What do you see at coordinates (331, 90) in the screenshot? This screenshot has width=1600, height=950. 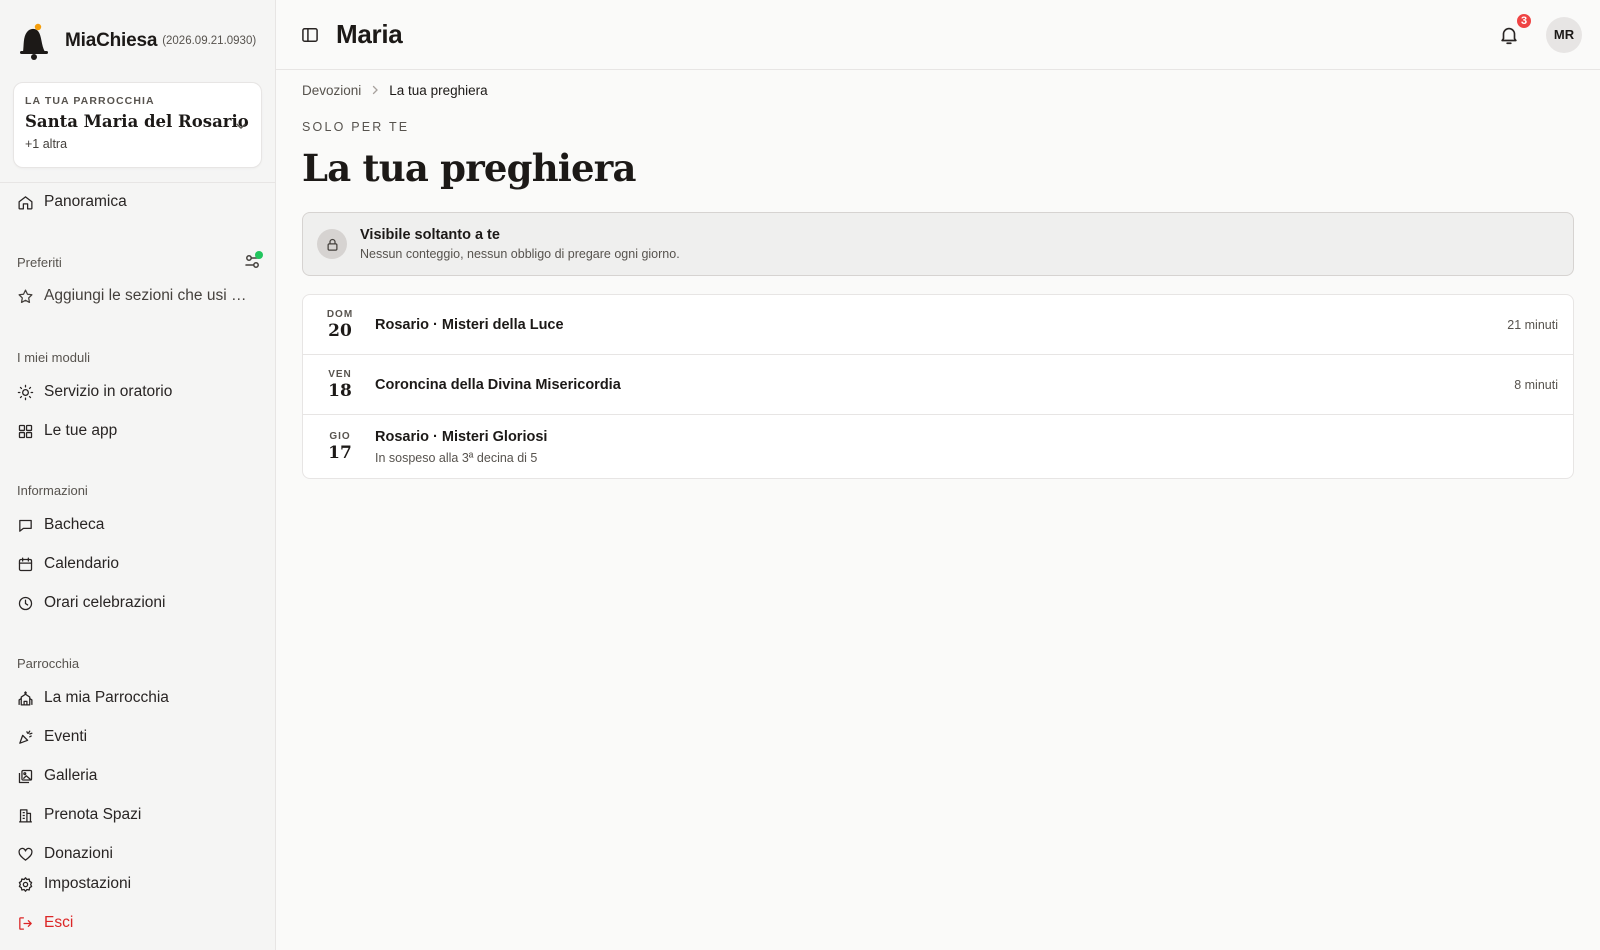 I see `breadcrumb-link-devotions: Devozioni` at bounding box center [331, 90].